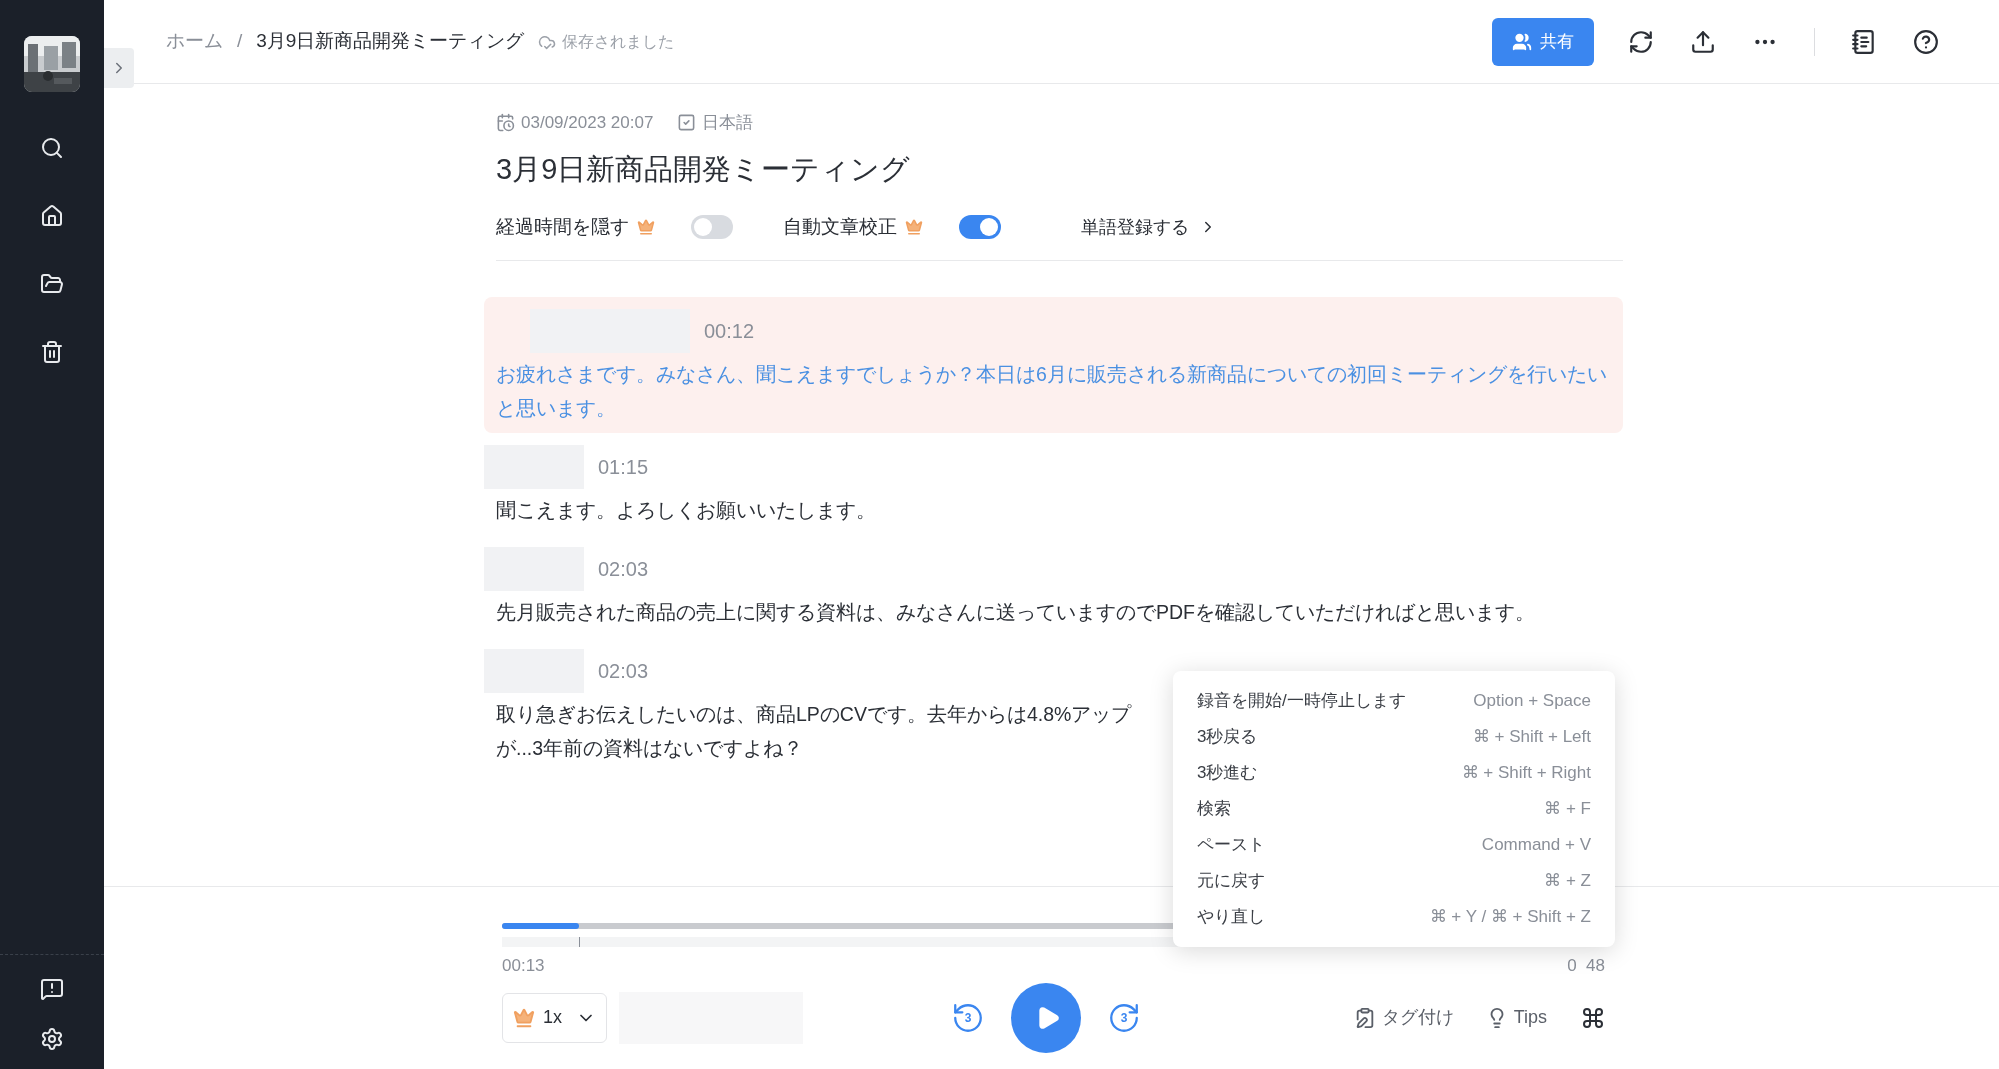 The width and height of the screenshot is (1999, 1069). Describe the element at coordinates (1124, 1017) in the screenshot. I see `forward-button: 3` at that location.